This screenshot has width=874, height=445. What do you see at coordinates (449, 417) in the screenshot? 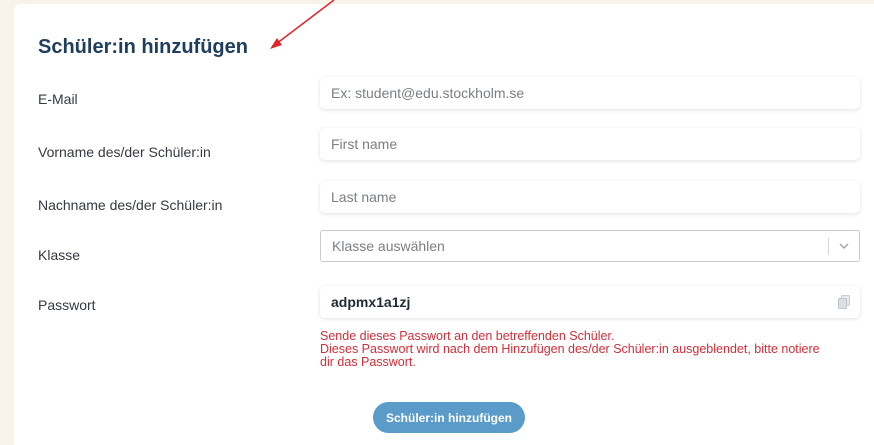
I see `add-student-button: Schüler:in hinzufügen` at bounding box center [449, 417].